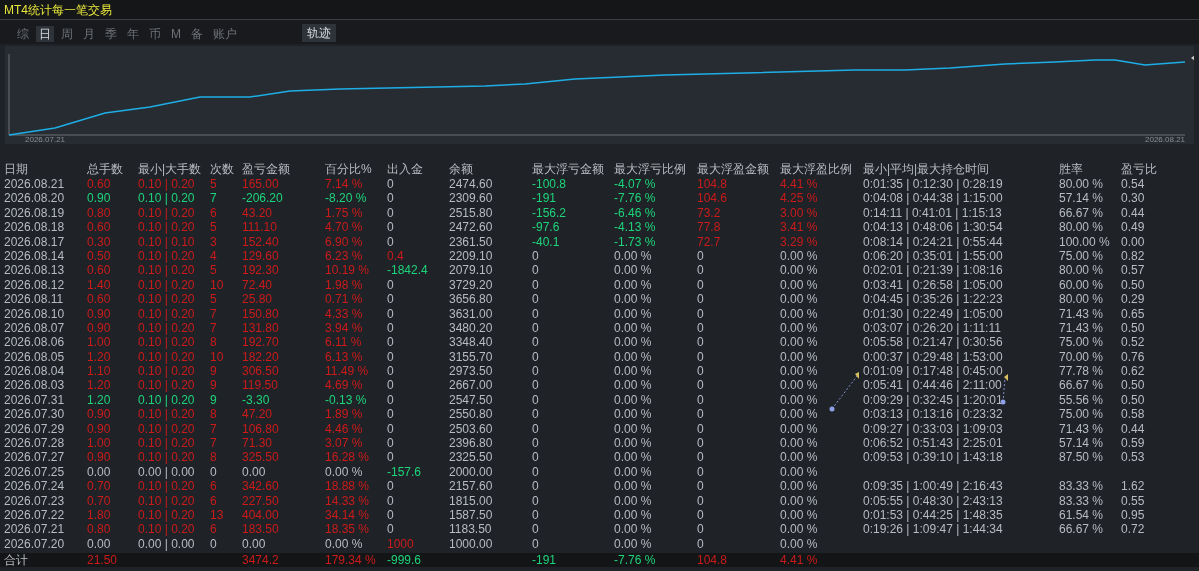 Image resolution: width=1199 pixels, height=571 pixels. What do you see at coordinates (35, 457) in the screenshot?
I see `table-cell-text: 2026.07.27` at bounding box center [35, 457].